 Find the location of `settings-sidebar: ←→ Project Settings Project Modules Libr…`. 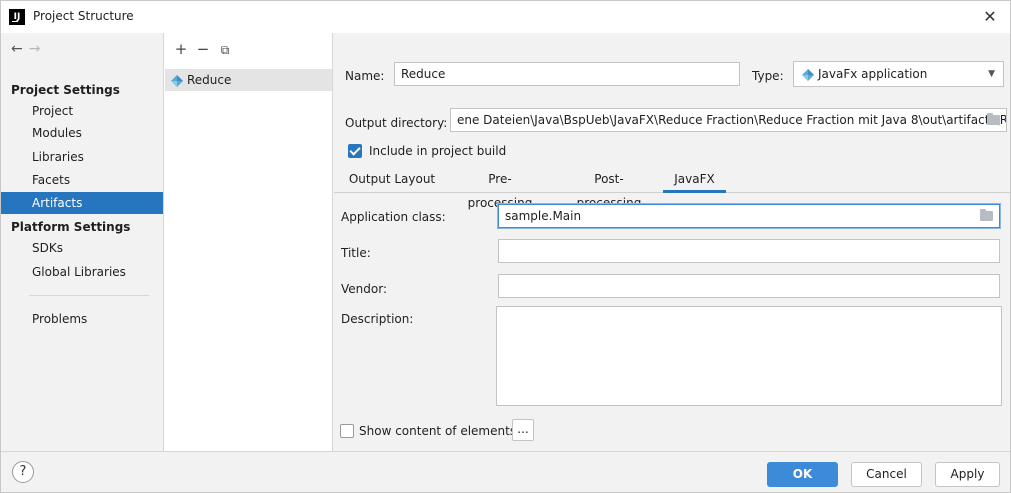

settings-sidebar: ←→ Project Settings Project Modules Libr… is located at coordinates (82, 242).